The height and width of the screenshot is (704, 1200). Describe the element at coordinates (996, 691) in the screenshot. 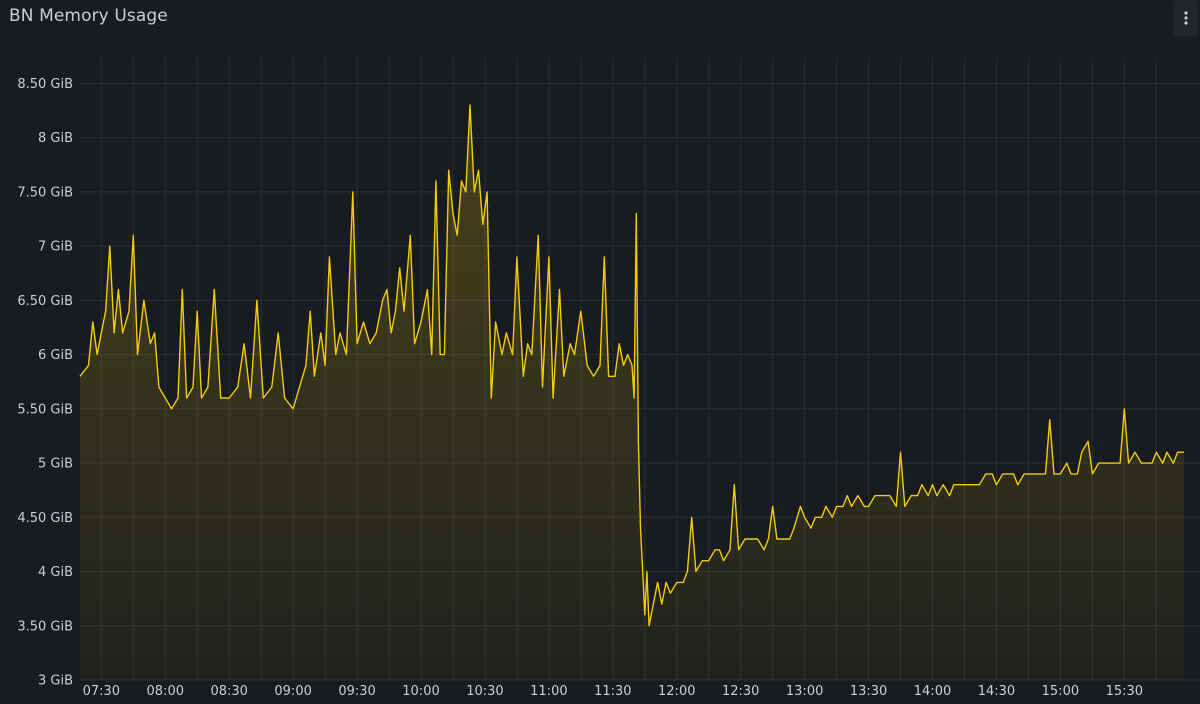

I see `x-tick-label: 14:30` at that location.